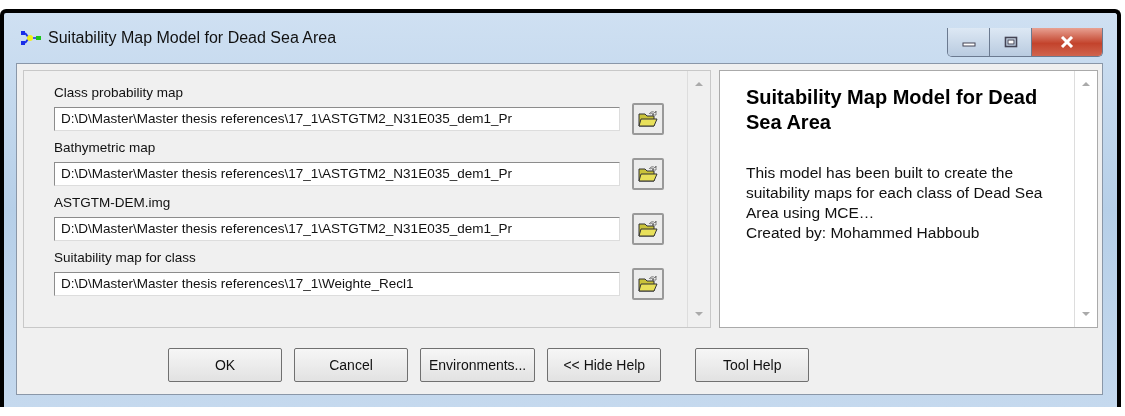 The width and height of the screenshot is (1125, 416). I want to click on maximize-icon, so click(1010, 42).